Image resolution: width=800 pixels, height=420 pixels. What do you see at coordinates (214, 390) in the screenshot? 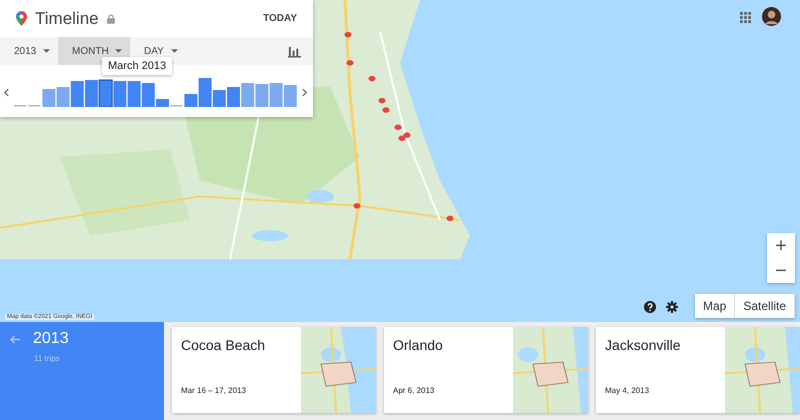
I see `trip-dates: Mar 16 – 17, 2013` at bounding box center [214, 390].